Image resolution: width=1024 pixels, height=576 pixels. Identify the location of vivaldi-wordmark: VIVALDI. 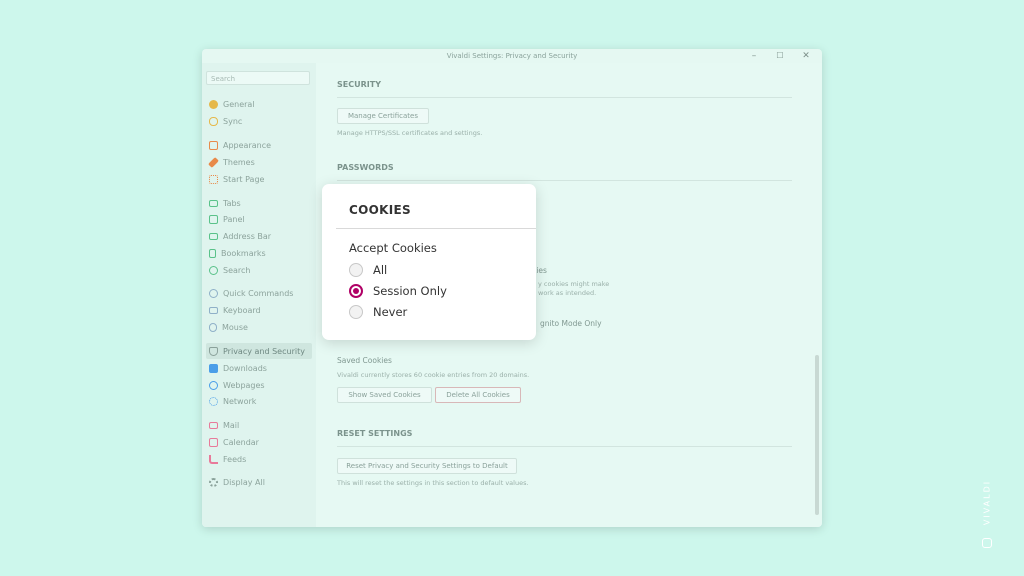
(987, 502).